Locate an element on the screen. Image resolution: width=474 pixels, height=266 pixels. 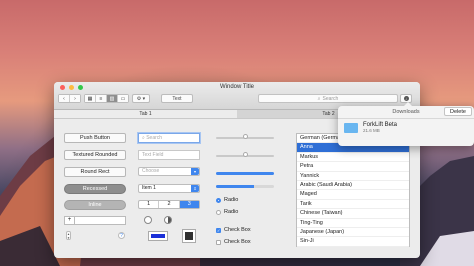
radio-2-label: Radio is located at coordinates (231, 212).